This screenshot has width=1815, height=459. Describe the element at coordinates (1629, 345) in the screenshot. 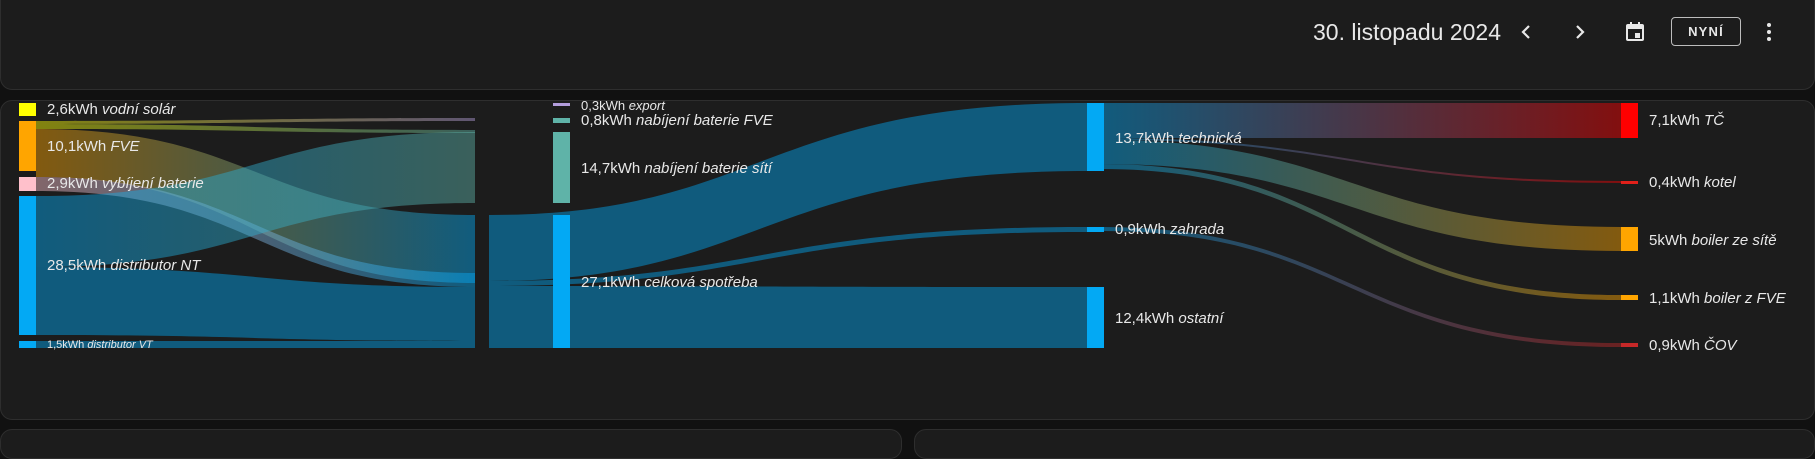

I see `node-cov` at that location.